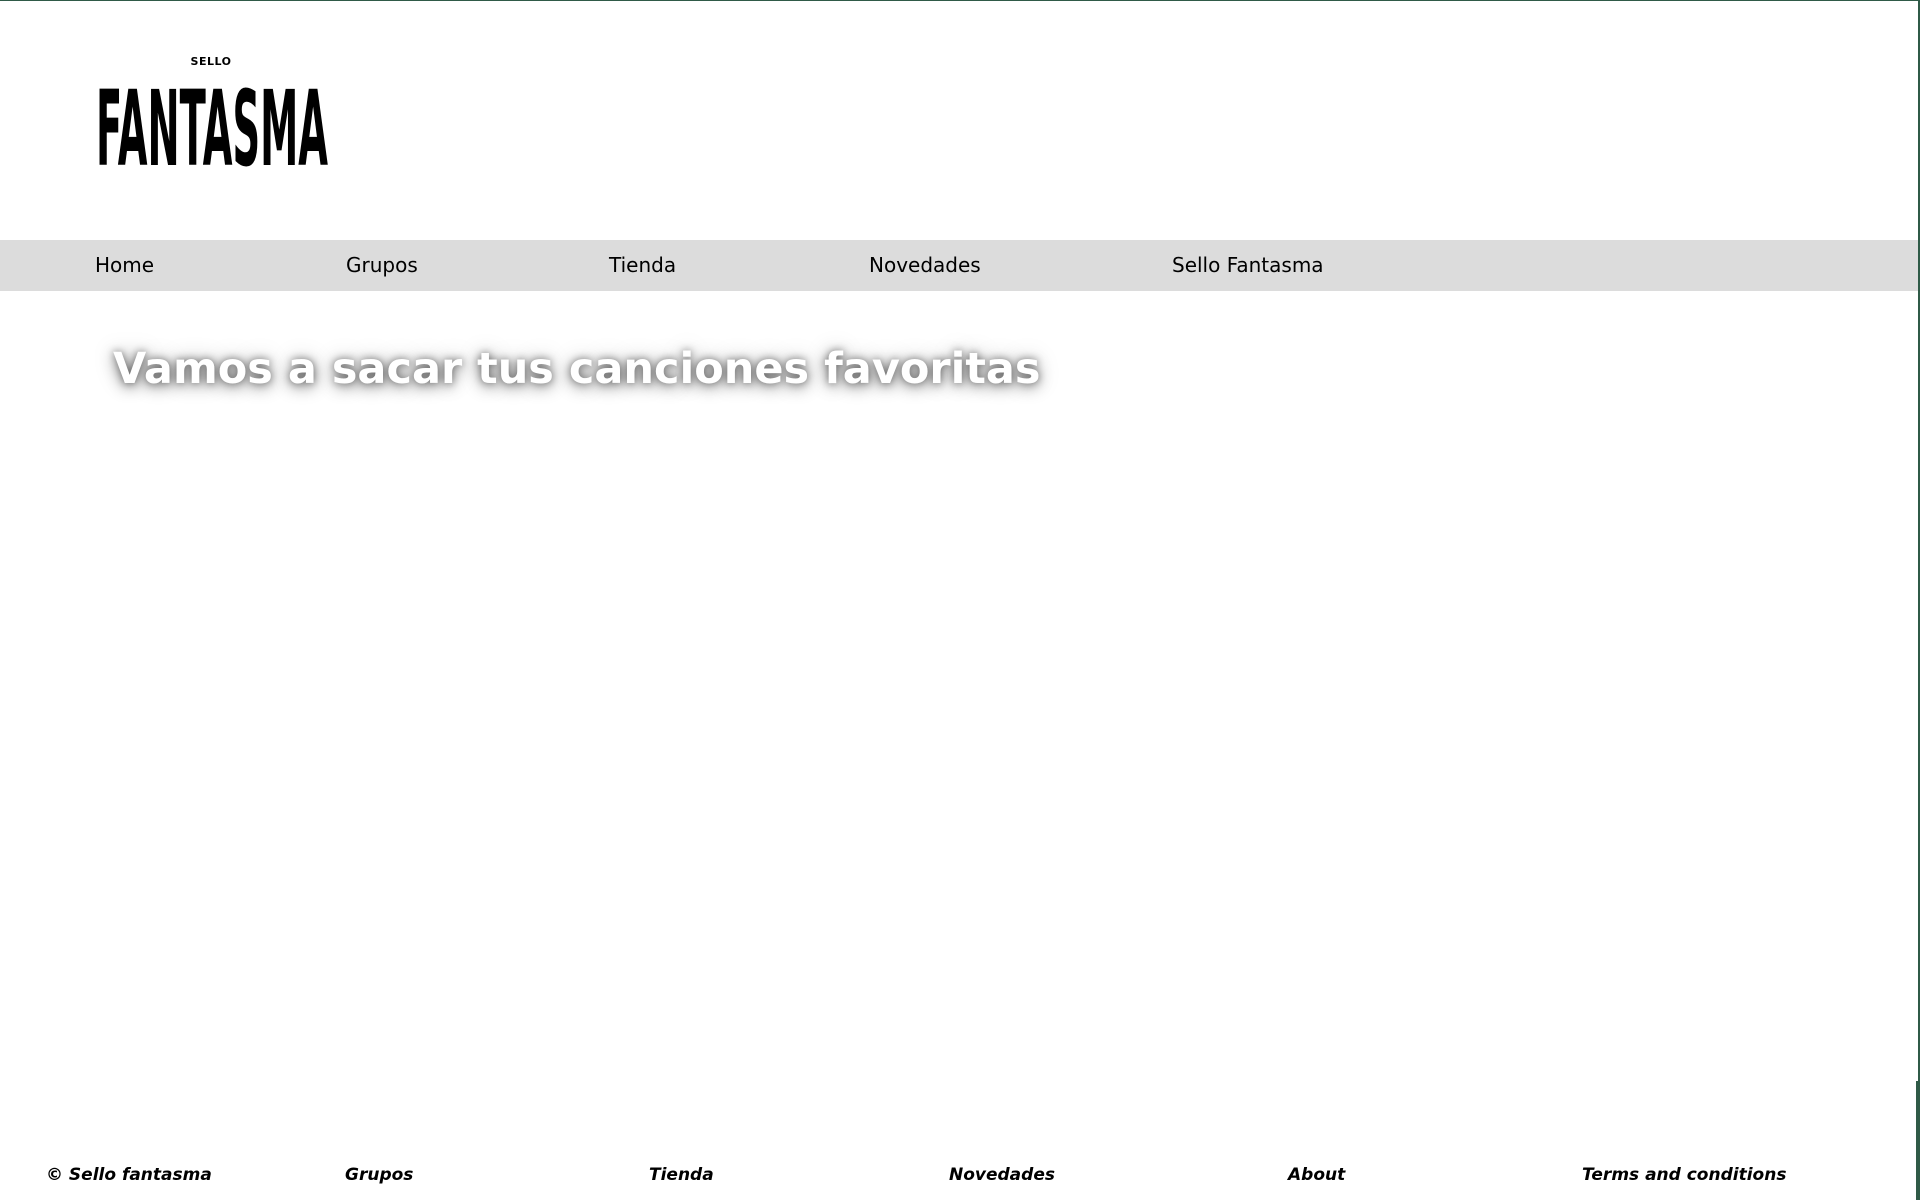  I want to click on sello-fantasma-logo: SELLO FANTASMA, so click(212, 117).